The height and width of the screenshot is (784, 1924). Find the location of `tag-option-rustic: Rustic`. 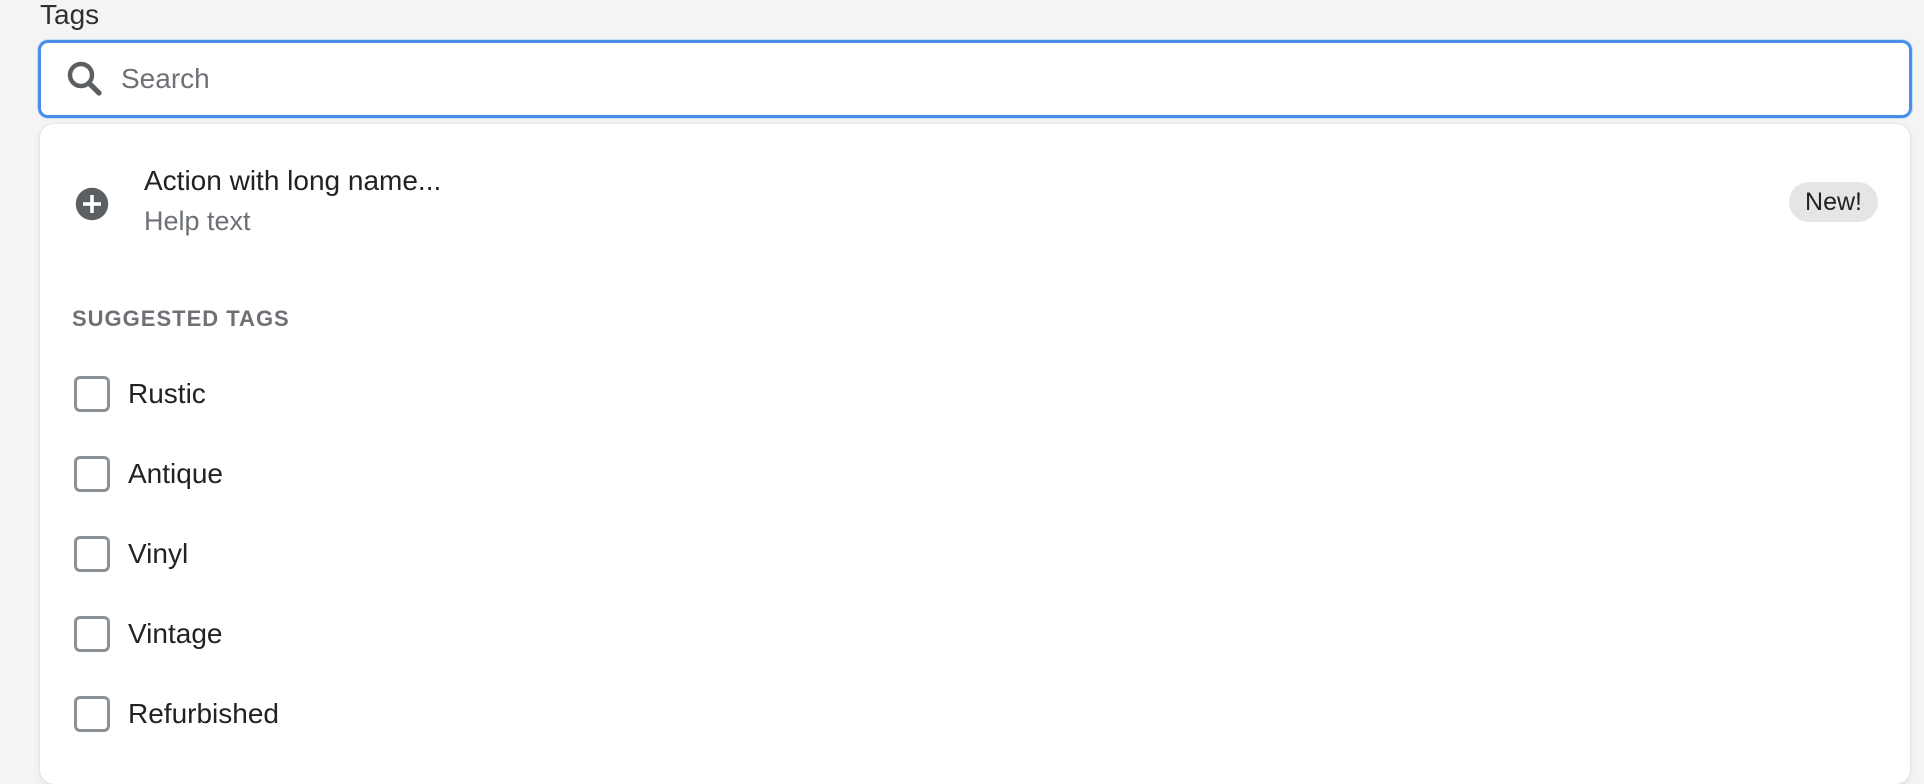

tag-option-rustic: Rustic is located at coordinates (975, 394).